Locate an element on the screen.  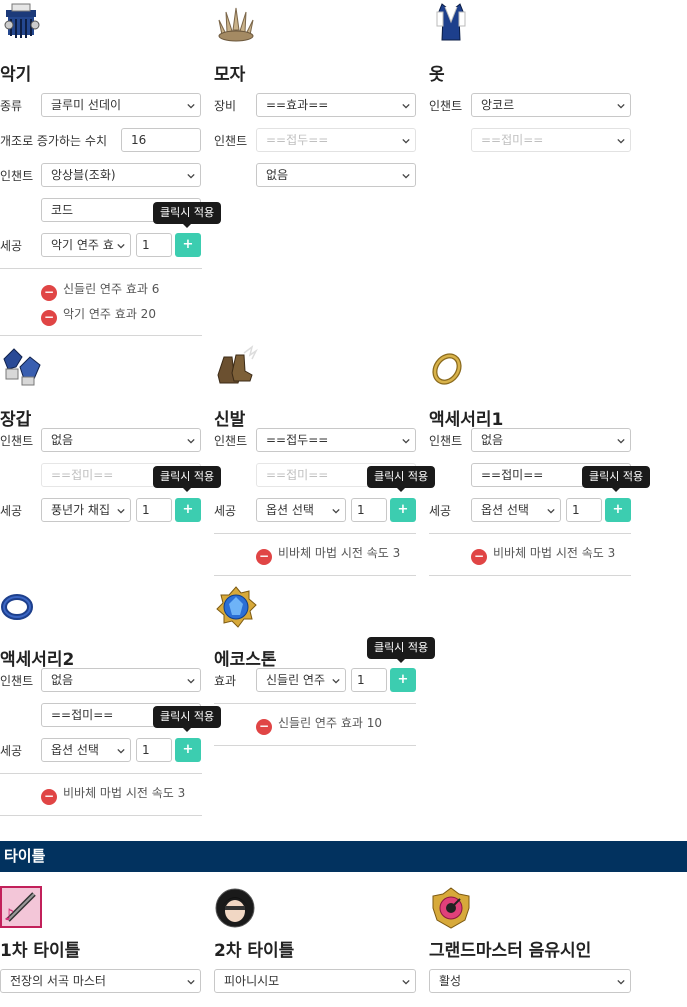
accessory1-craft-select: 옵션 선택 is located at coordinates (516, 510).